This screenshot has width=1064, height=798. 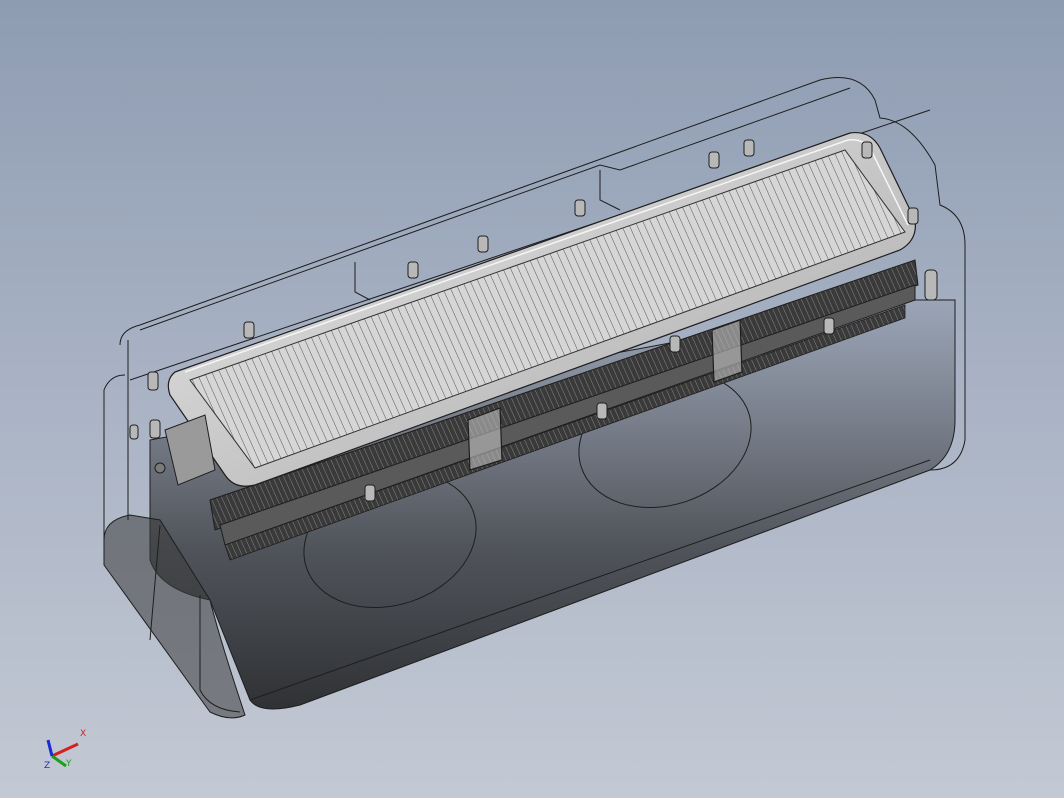 I want to click on orientation-triad: X Y Z, so click(x=68, y=748).